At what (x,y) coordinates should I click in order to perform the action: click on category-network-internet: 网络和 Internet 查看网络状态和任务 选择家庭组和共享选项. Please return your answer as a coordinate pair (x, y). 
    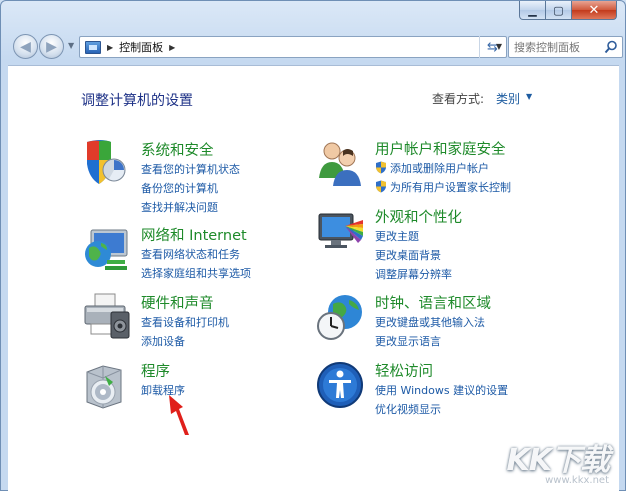
    Looking at the image, I should click on (186, 252).